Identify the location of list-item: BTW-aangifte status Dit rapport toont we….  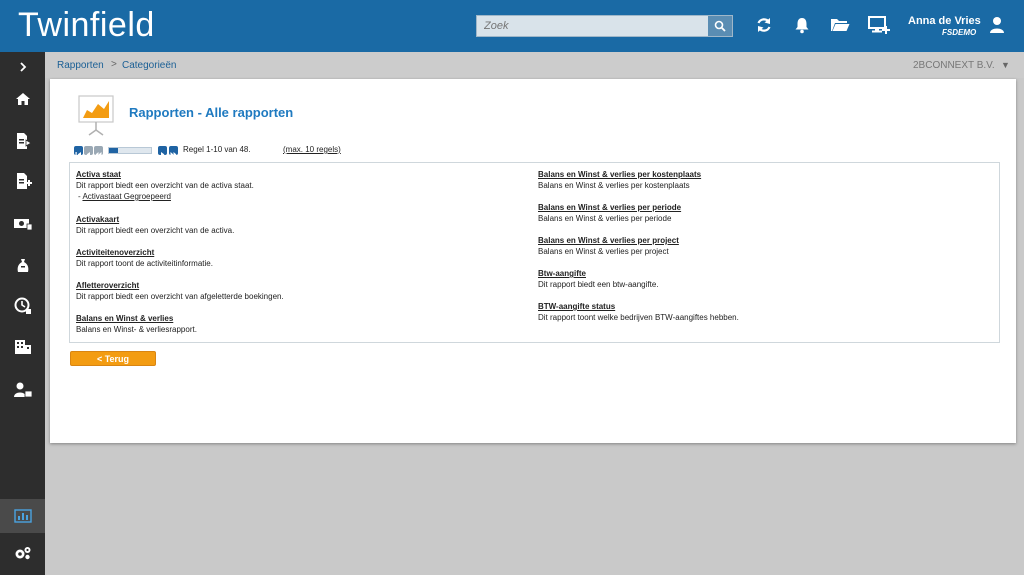
(748, 312).